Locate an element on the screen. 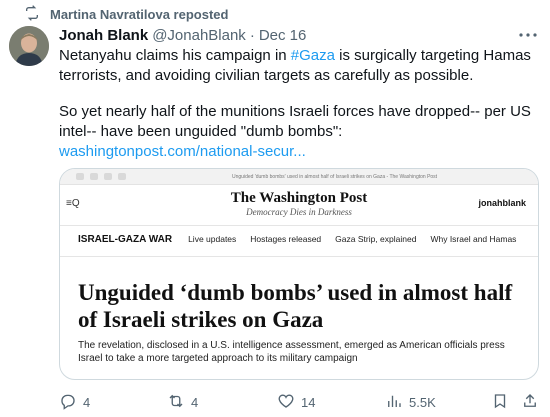 The height and width of the screenshot is (417, 550). hashtag-link: #Gaza is located at coordinates (313, 55).